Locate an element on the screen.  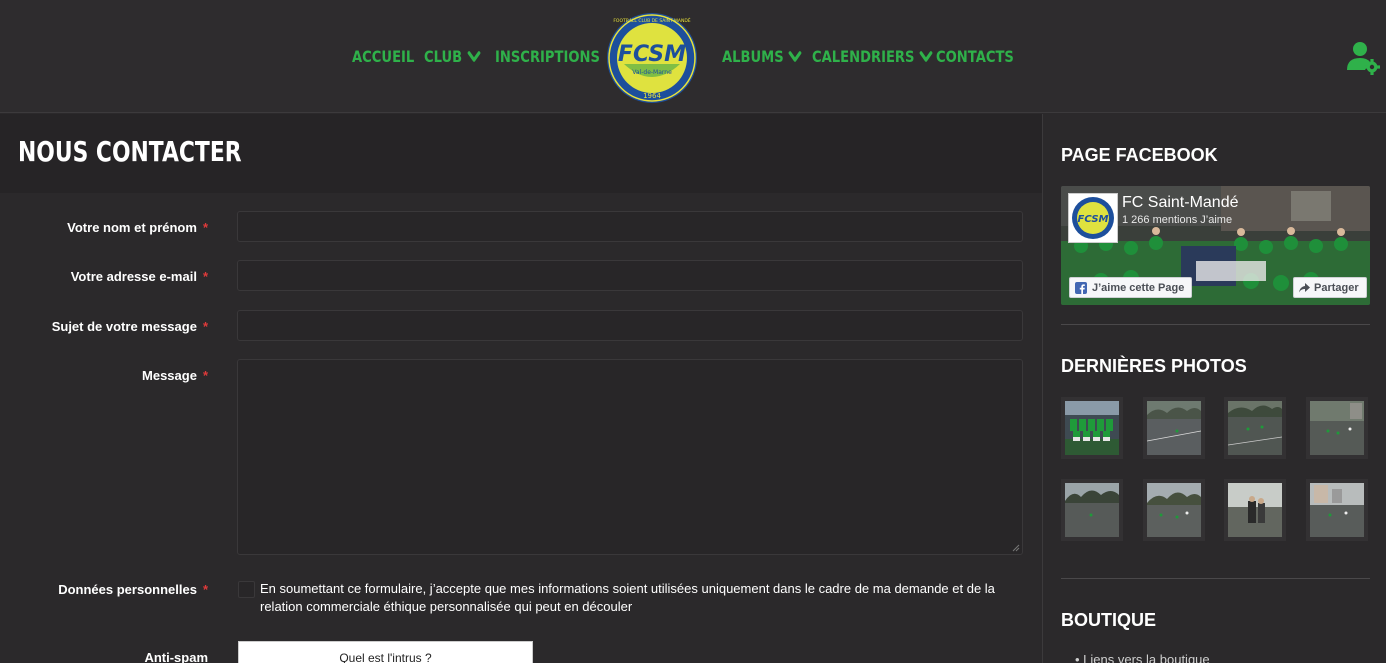
sidebar-divider is located at coordinates (1042, 388).